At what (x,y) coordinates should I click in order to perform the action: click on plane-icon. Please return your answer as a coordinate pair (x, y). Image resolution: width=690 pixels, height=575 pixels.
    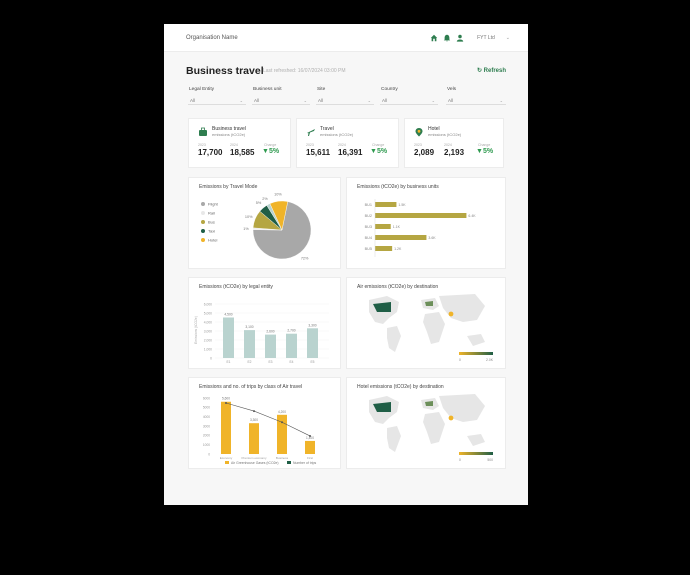
    Looking at the image, I should click on (311, 132).